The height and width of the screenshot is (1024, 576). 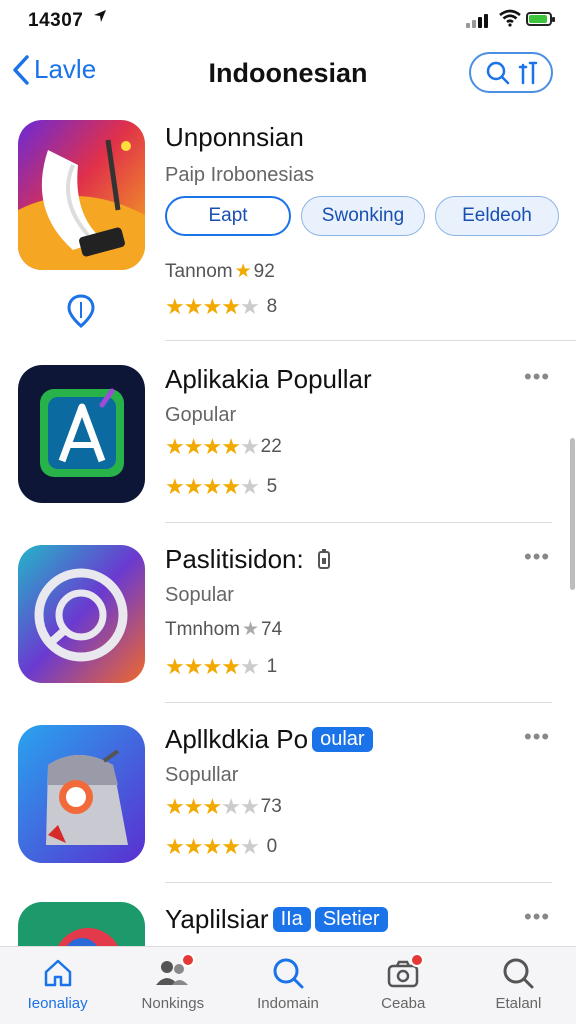 I want to click on home-icon, so click(x=57, y=973).